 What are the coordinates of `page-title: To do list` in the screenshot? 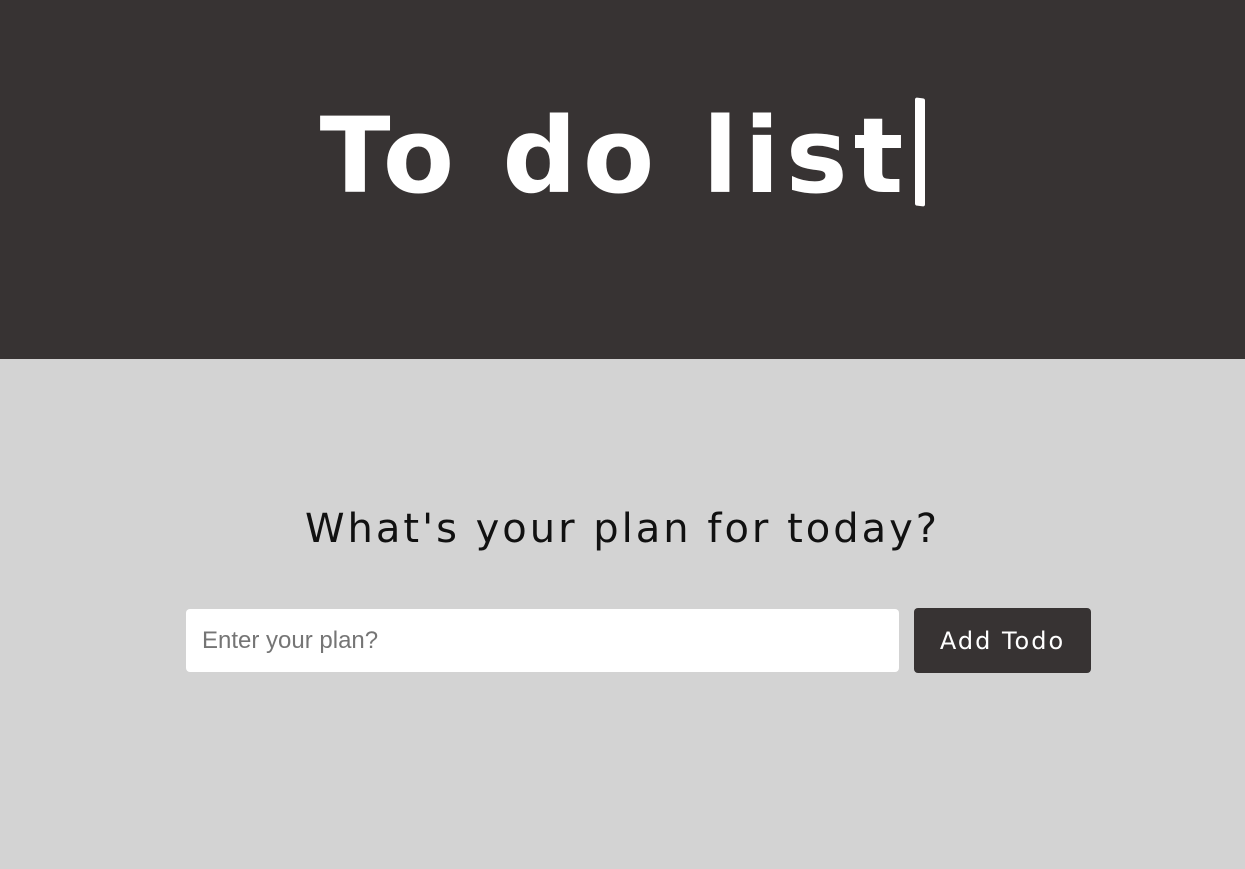 It's located at (622, 156).